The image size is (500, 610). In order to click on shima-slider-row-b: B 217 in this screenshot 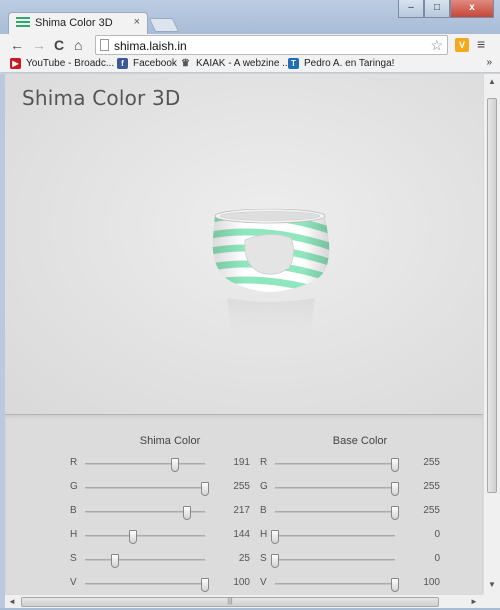, I will do `click(160, 517)`.